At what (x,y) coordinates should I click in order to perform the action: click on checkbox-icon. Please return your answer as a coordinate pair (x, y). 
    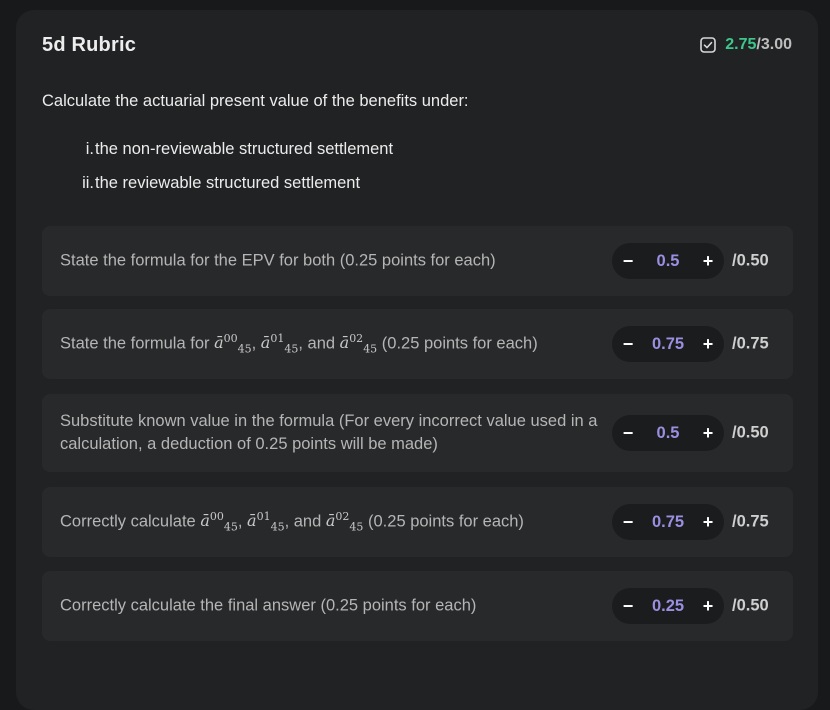
    Looking at the image, I should click on (708, 45).